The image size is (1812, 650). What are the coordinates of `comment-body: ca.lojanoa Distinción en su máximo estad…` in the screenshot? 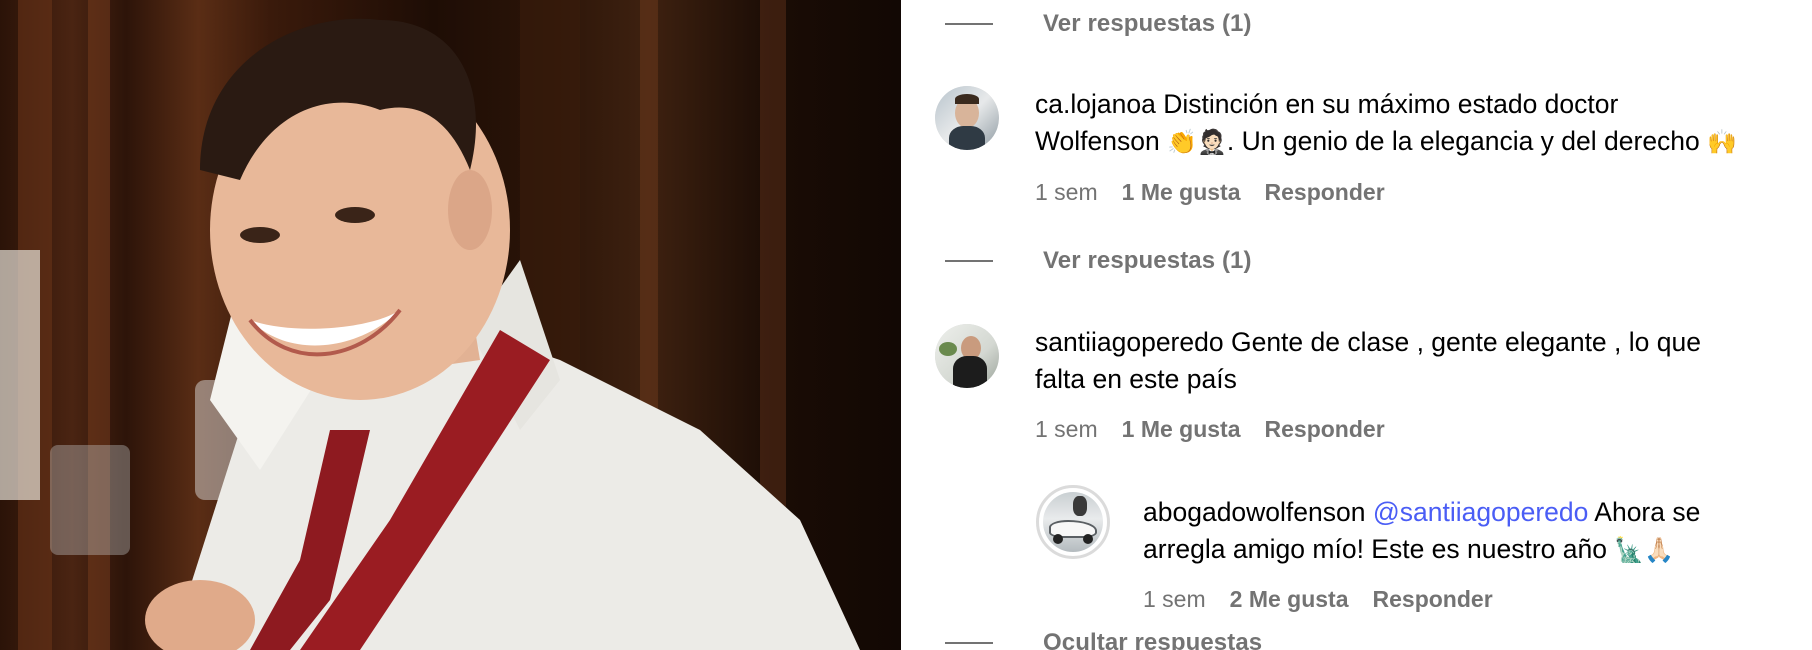 It's located at (1420, 123).